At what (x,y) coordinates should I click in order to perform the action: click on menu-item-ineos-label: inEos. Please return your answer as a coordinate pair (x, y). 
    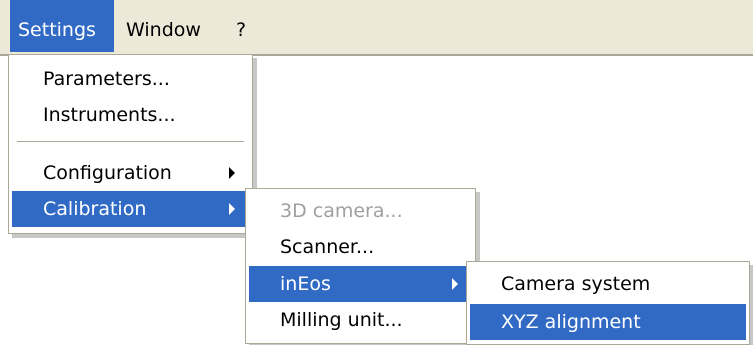
    Looking at the image, I should click on (305, 284).